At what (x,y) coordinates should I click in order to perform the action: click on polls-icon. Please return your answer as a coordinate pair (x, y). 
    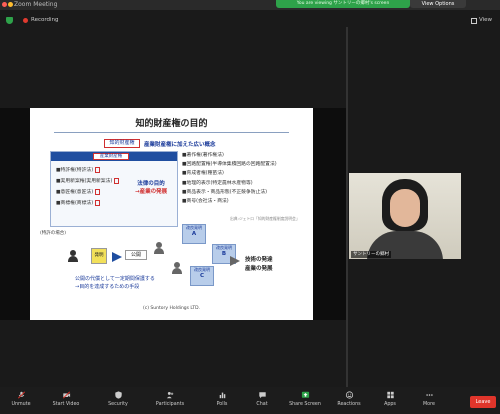
    Looking at the image, I should click on (222, 395).